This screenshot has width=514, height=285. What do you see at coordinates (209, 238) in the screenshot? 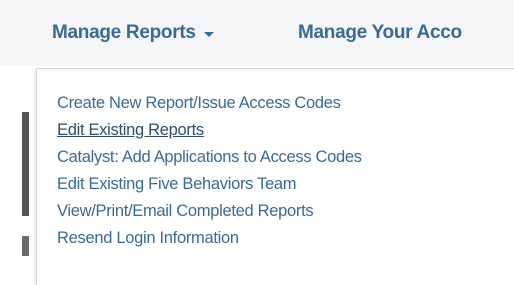
I see `menu-item-resend-login-information: Resend Login Information` at bounding box center [209, 238].